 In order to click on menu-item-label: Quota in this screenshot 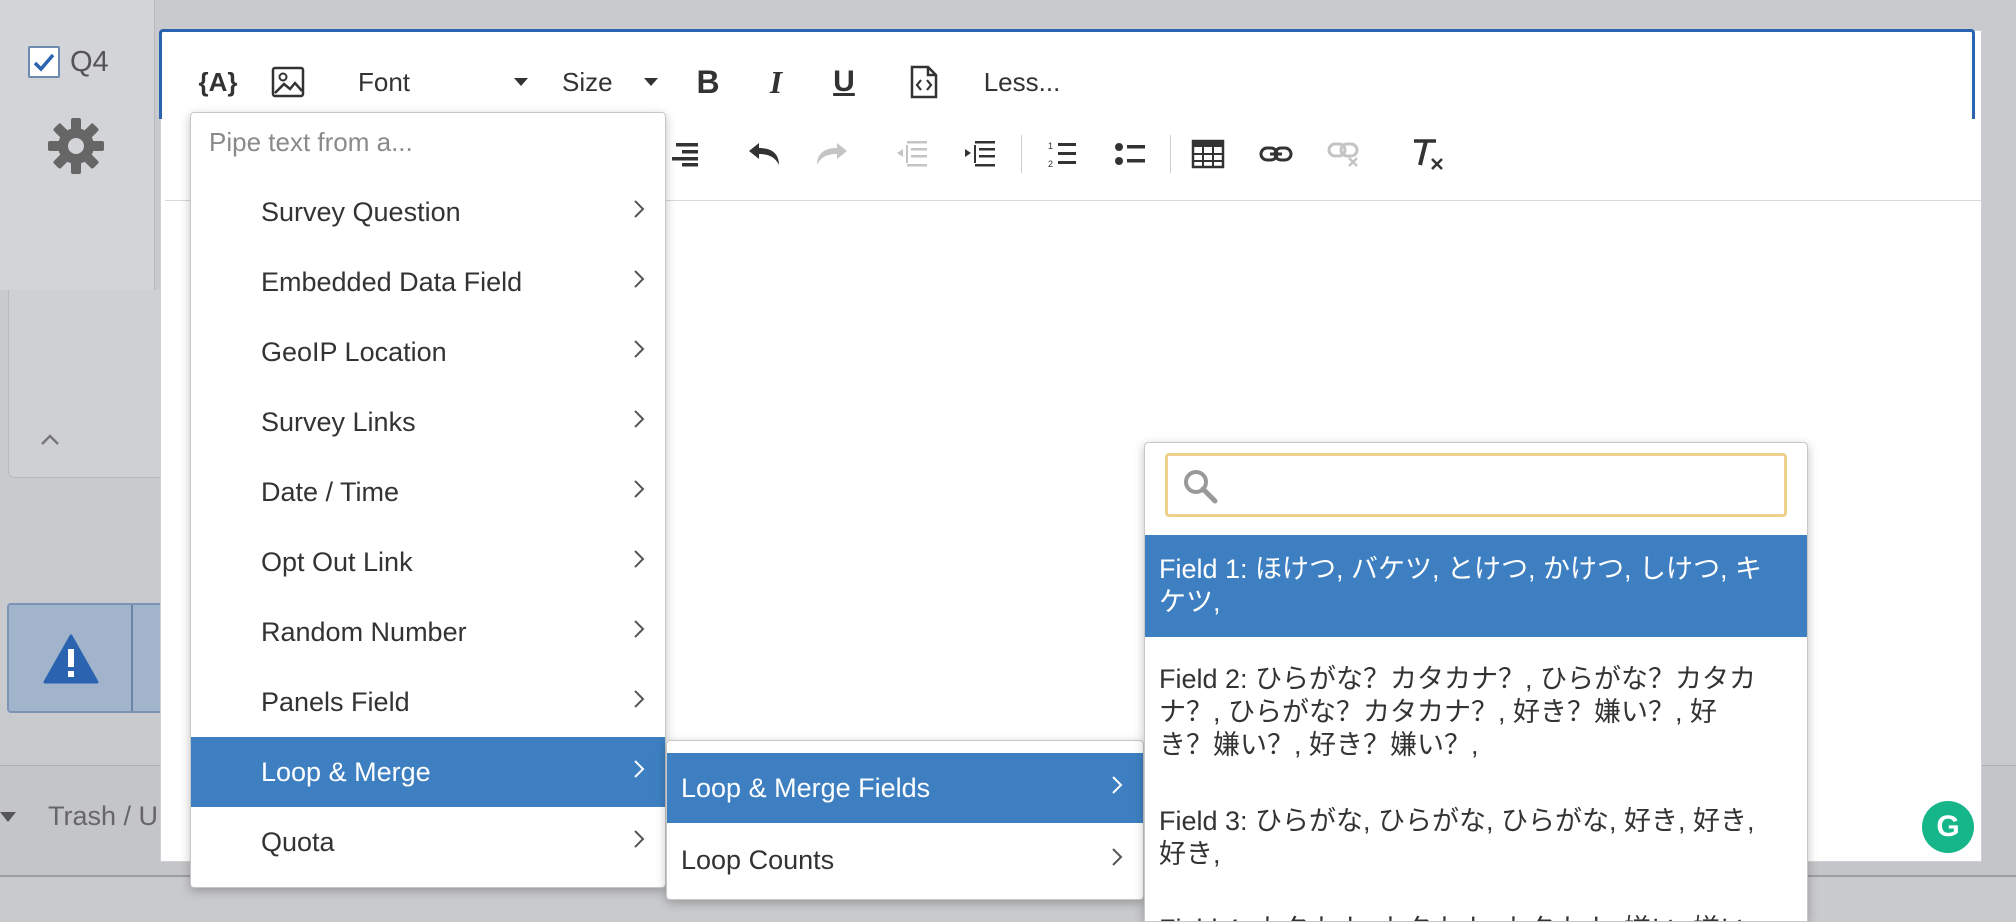, I will do `click(298, 841)`.